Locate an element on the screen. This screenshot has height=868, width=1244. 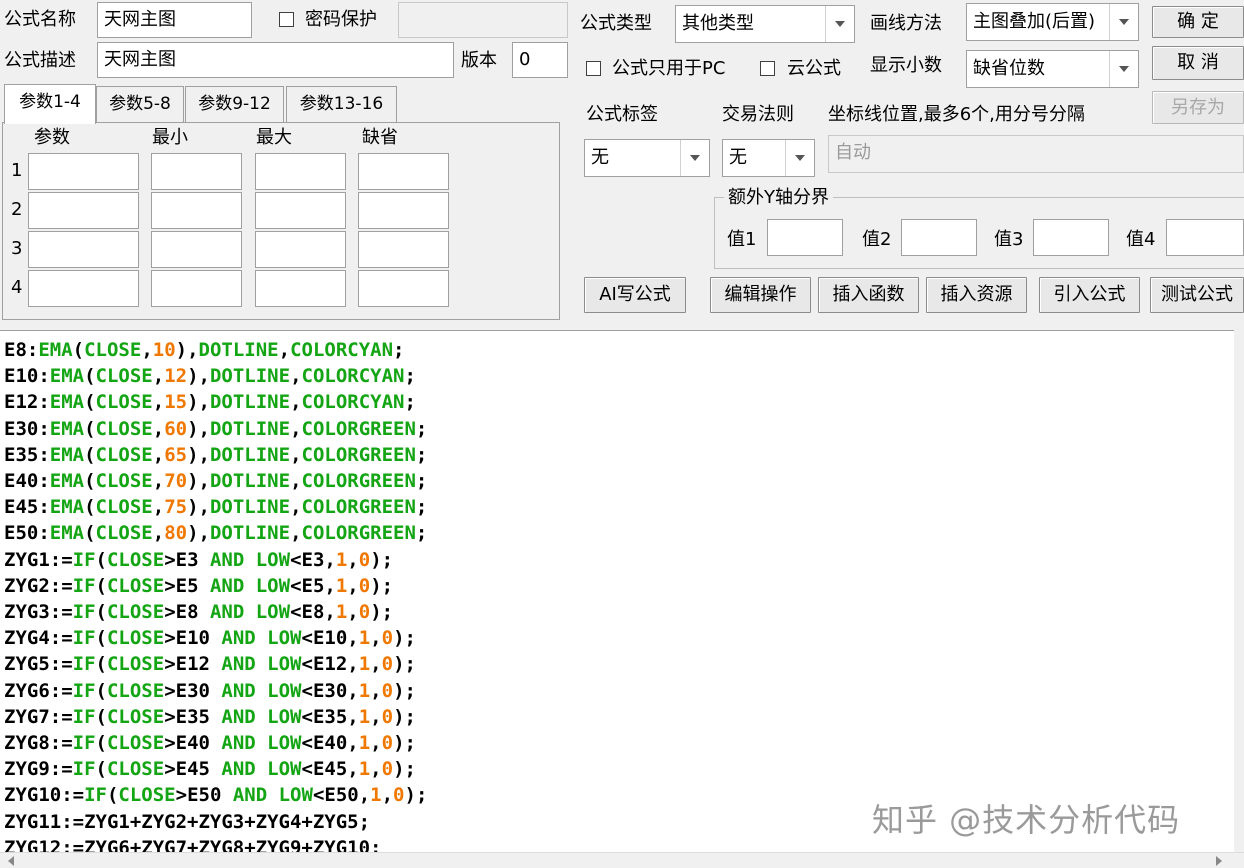
password-input is located at coordinates (483, 20).